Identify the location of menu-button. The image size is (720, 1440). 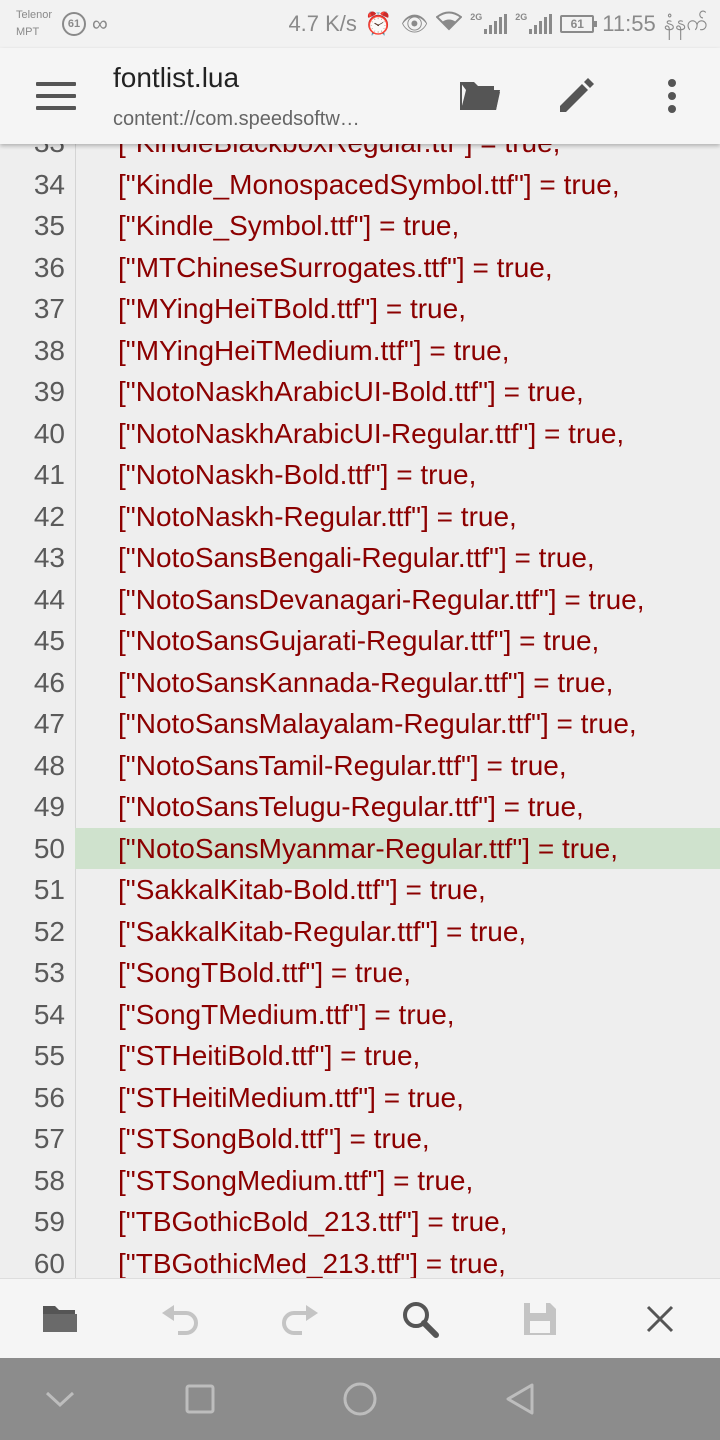
(56, 96).